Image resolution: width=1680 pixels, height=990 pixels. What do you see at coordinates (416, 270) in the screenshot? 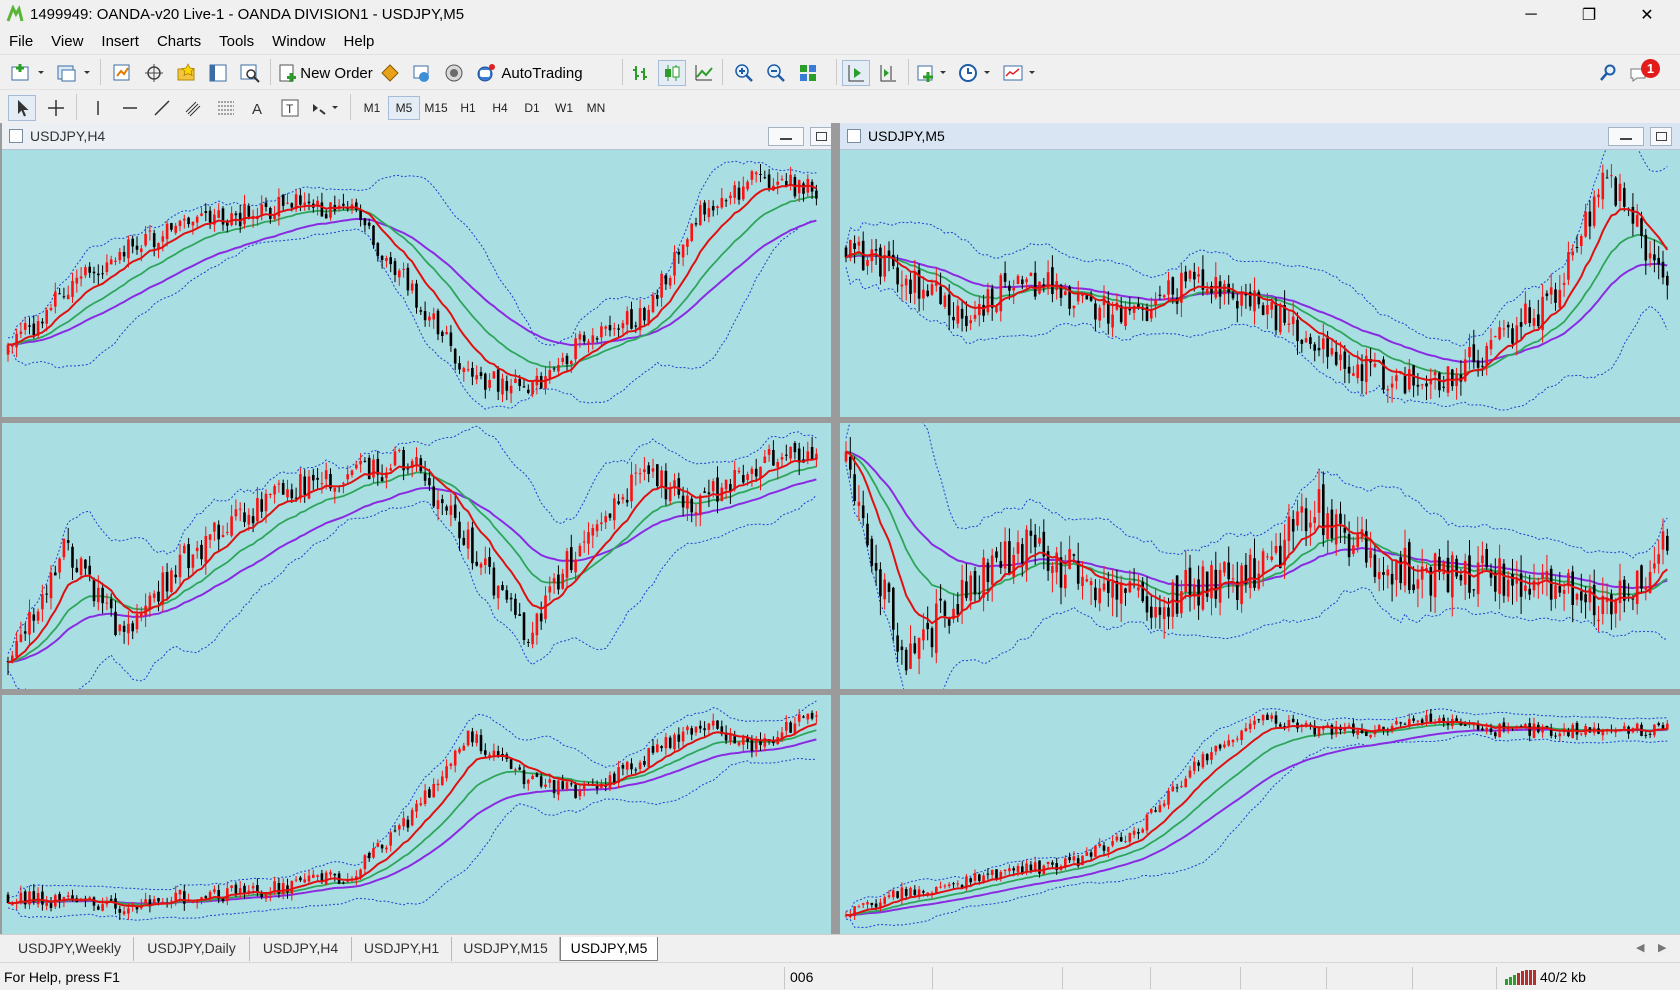
I see `chart-pane-1: USDJPY,H4` at bounding box center [416, 270].